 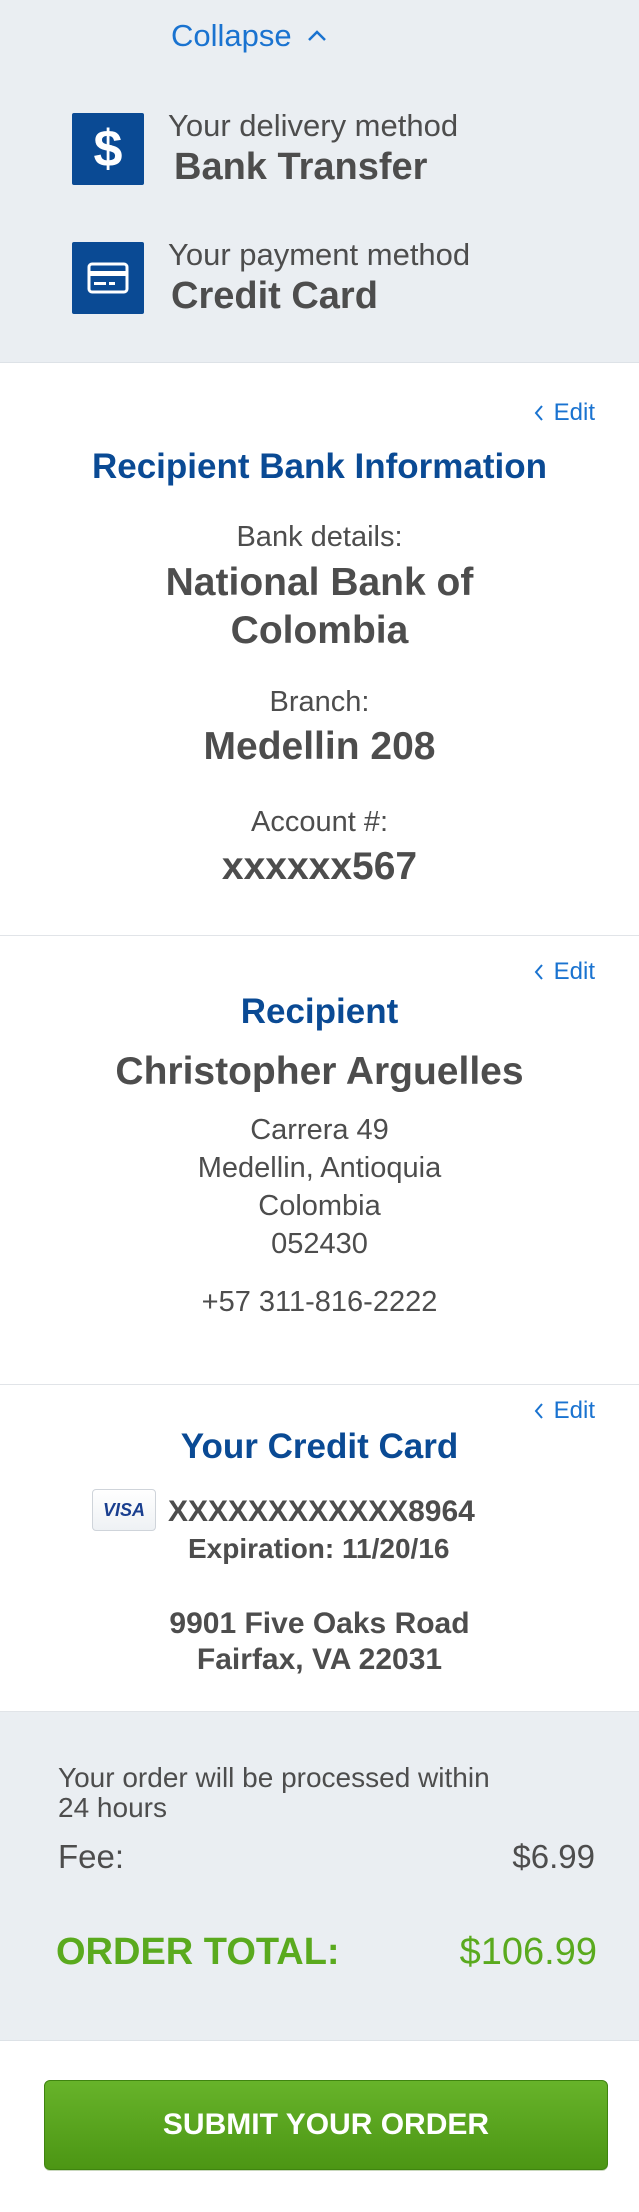 I want to click on dollar-icon: $, so click(x=108, y=149).